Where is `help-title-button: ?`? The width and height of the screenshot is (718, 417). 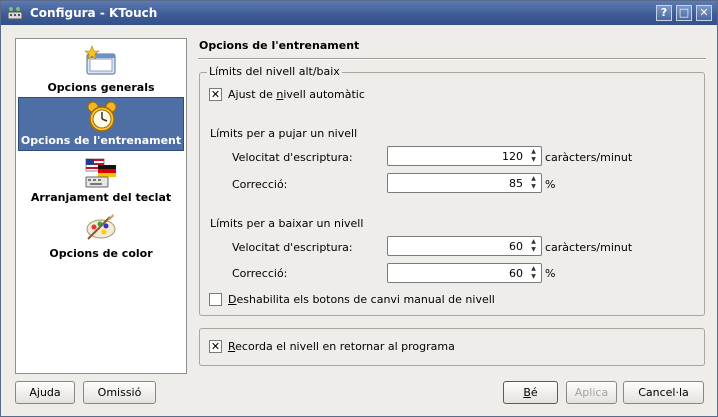
help-title-button: ? is located at coordinates (664, 13).